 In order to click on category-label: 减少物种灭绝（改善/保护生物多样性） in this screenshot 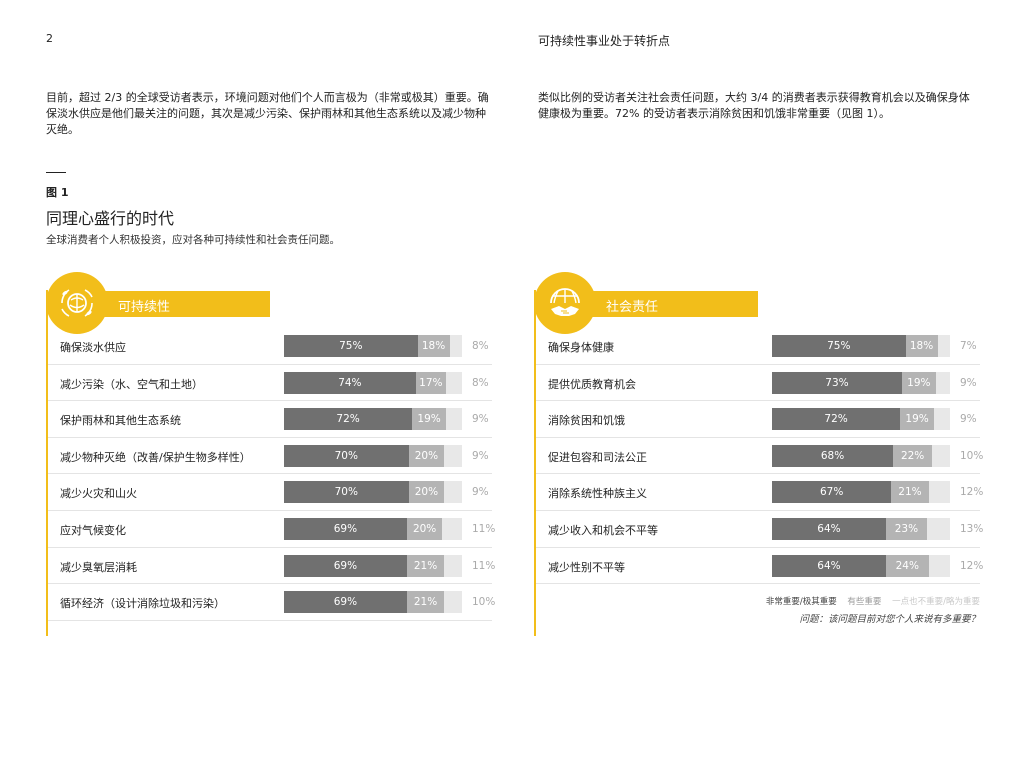, I will do `click(155, 457)`.